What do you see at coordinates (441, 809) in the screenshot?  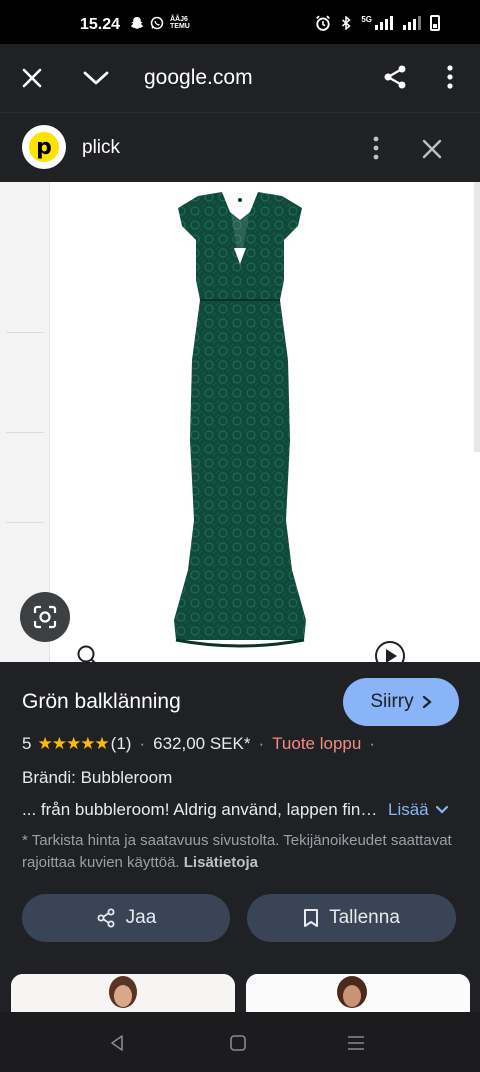 I see `expand-more-icon` at bounding box center [441, 809].